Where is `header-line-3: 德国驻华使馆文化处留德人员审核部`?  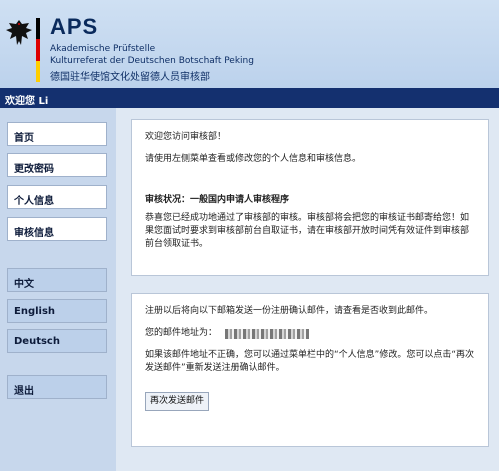 header-line-3: 德国驻华使馆文化处留德人员审核部 is located at coordinates (130, 77).